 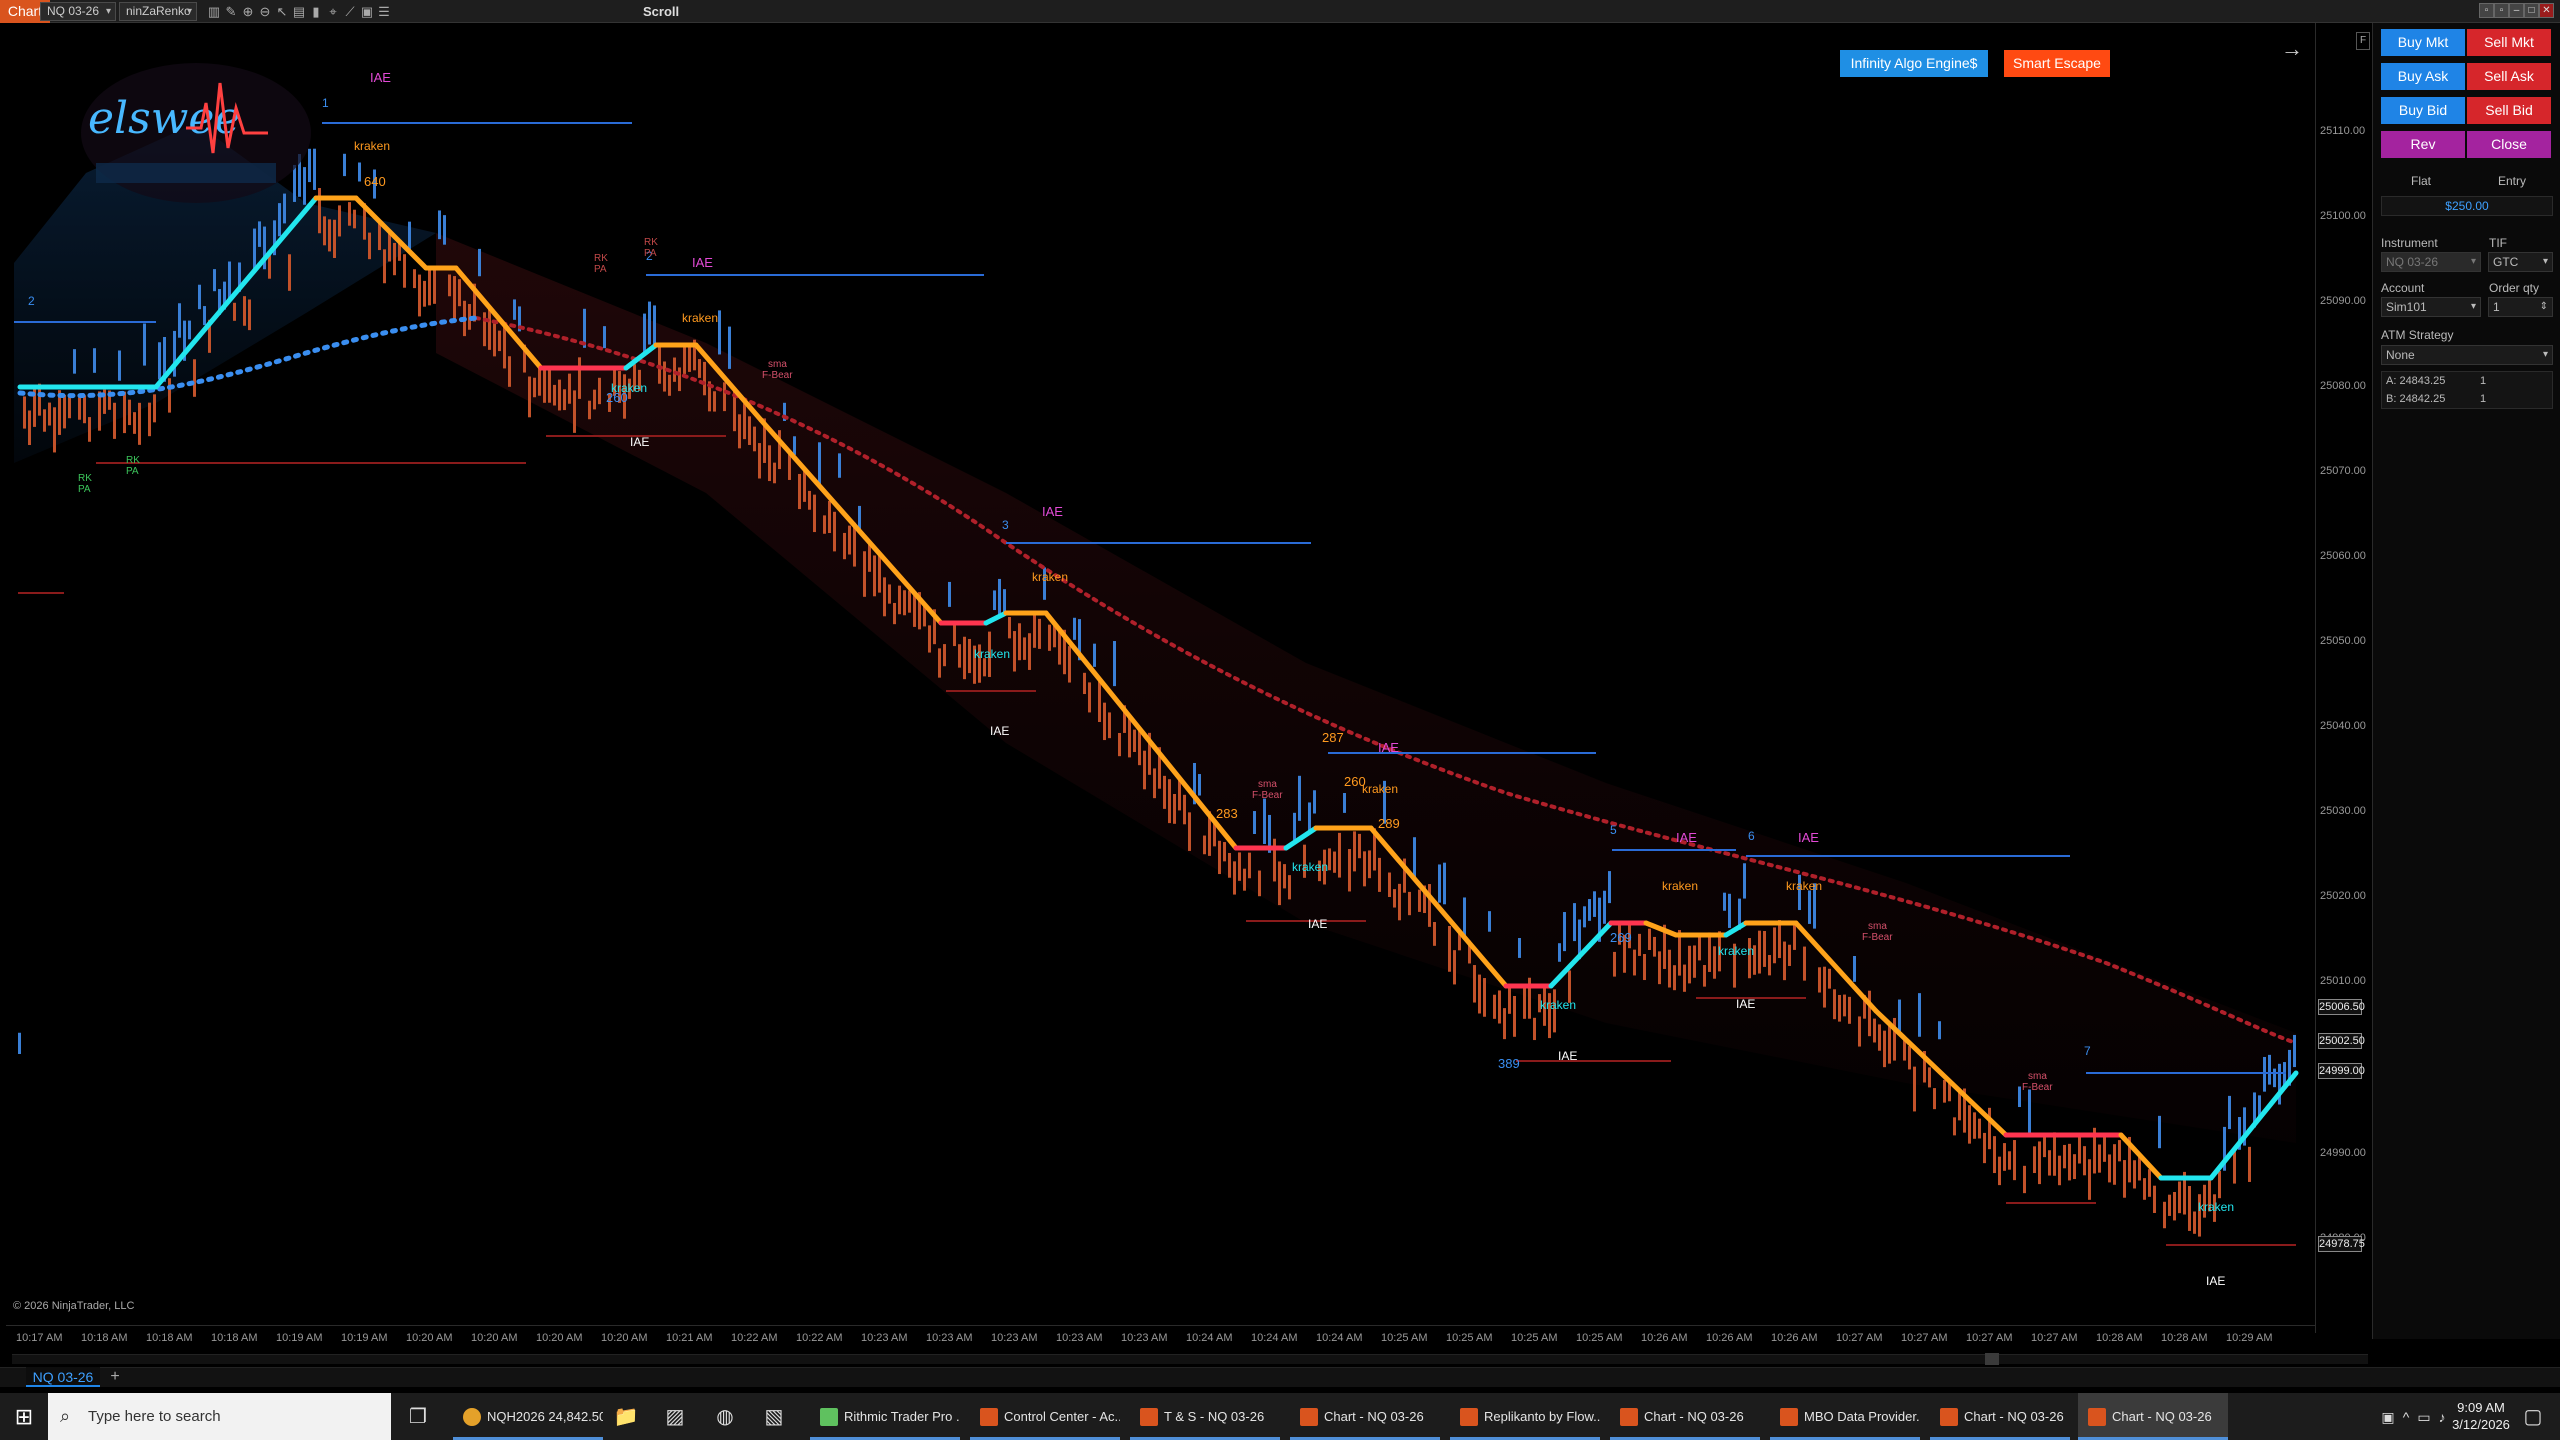 I want to click on chart-tab-bar, so click(x=1280, y=1377).